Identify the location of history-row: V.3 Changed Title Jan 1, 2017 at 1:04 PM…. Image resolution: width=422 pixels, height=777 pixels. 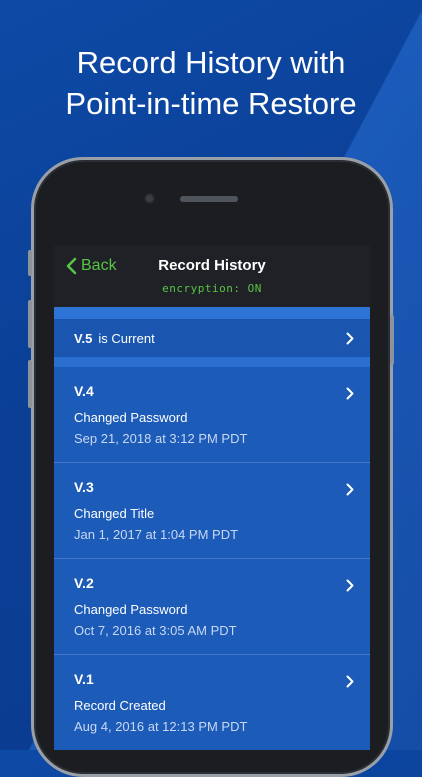
(212, 511).